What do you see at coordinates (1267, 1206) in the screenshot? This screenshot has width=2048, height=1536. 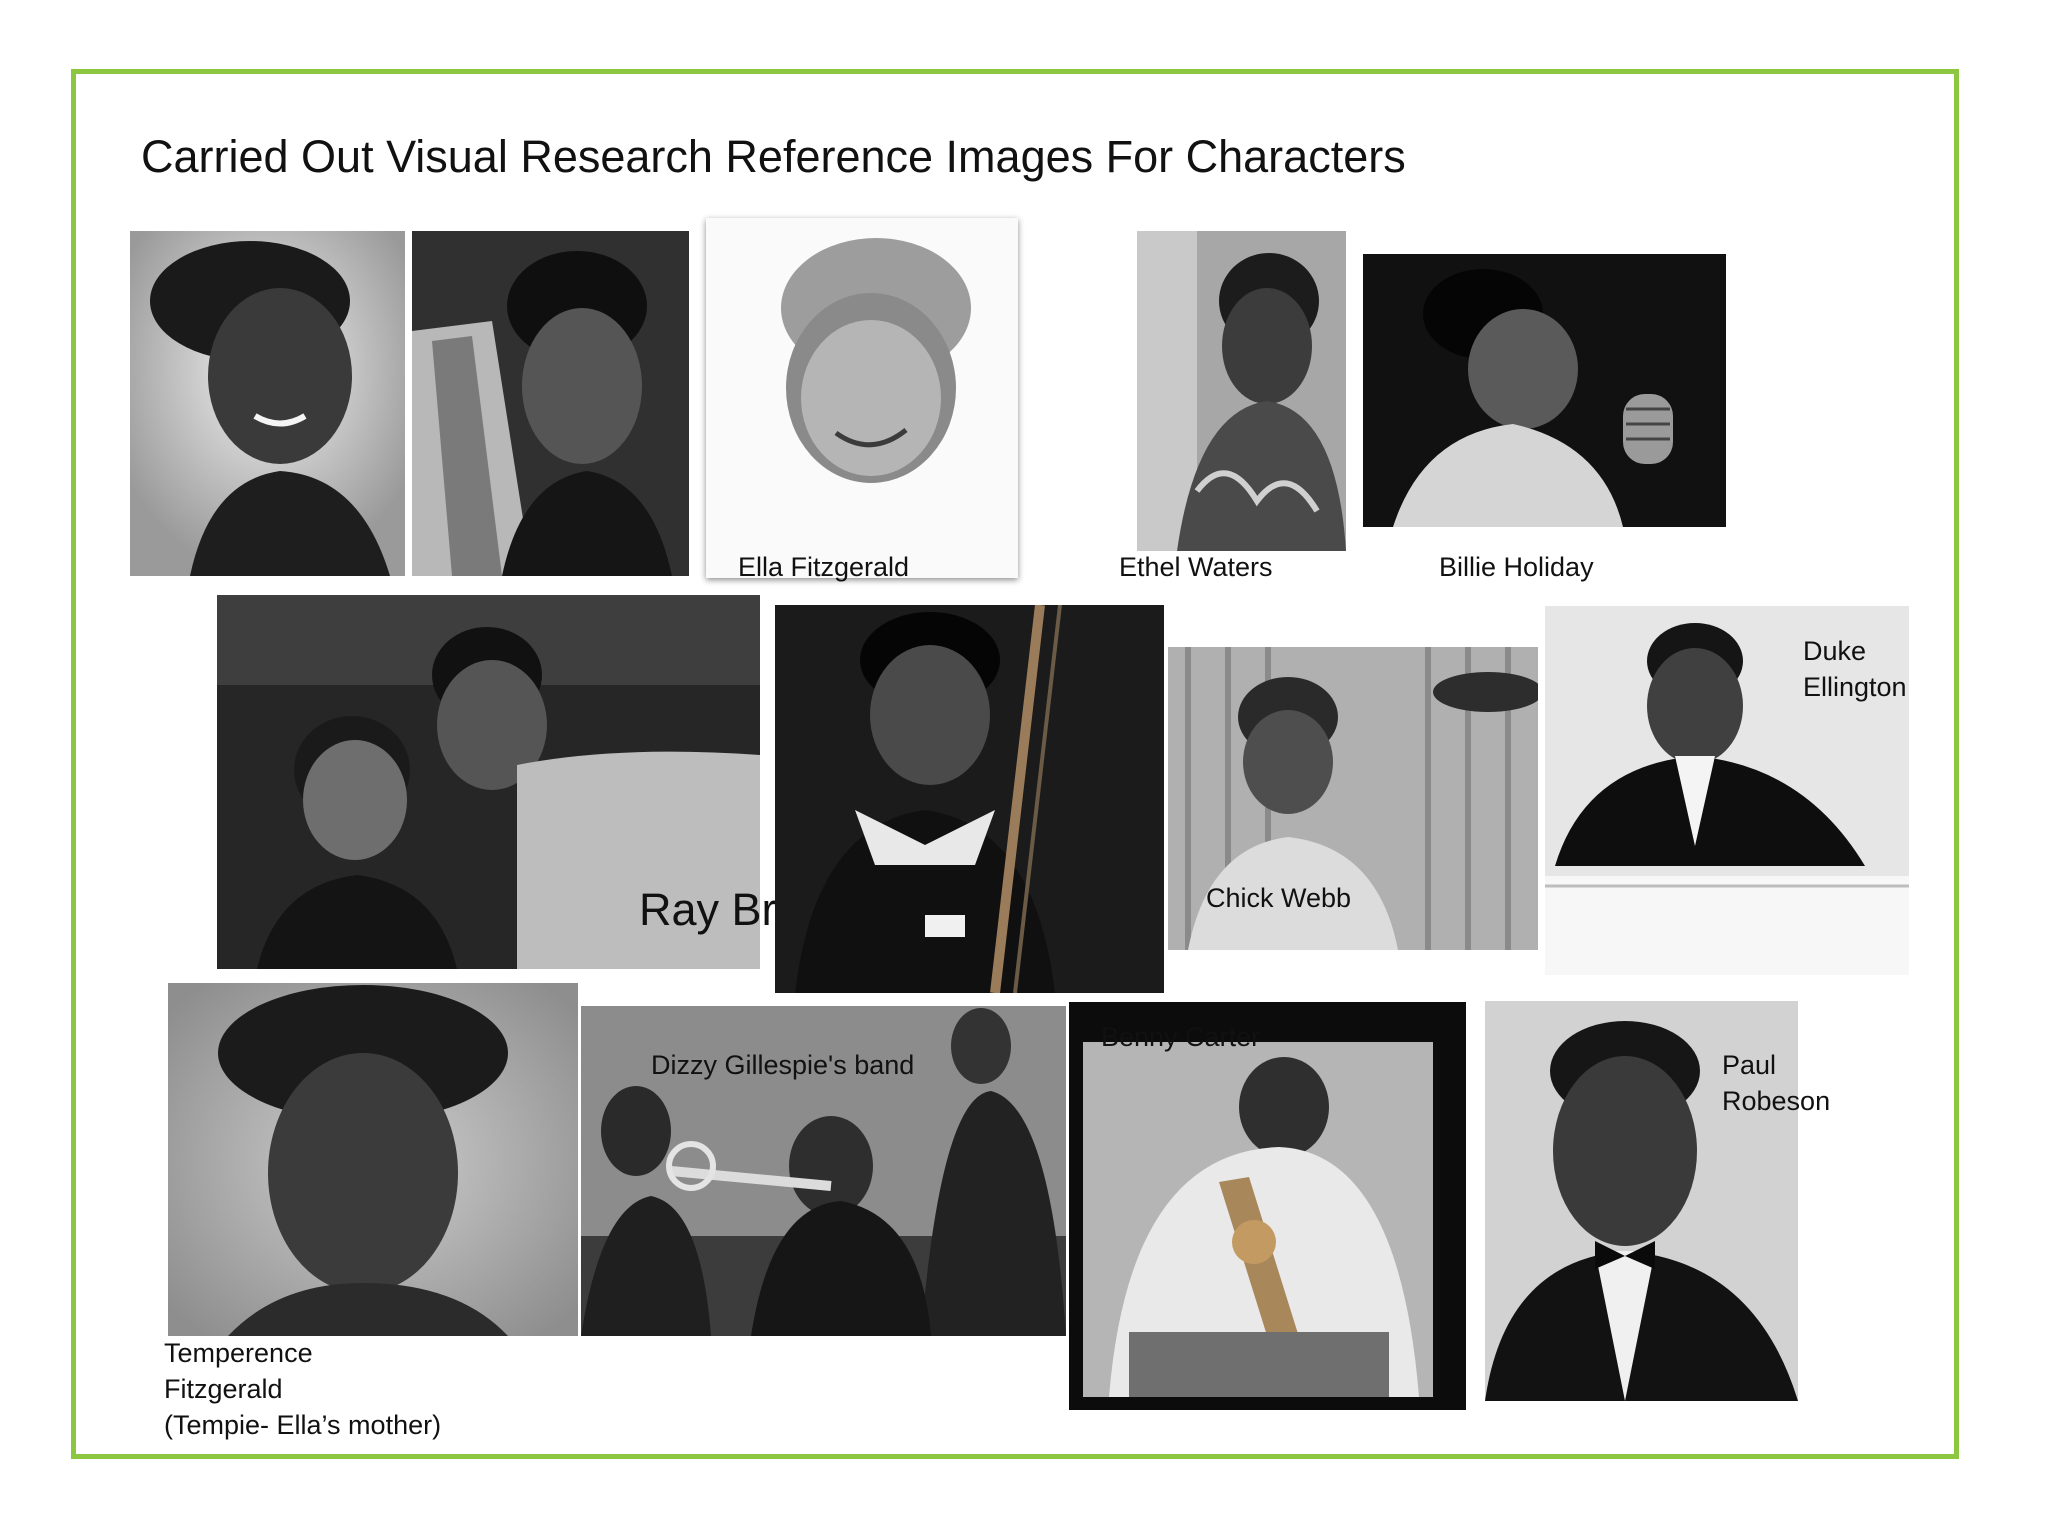 I see `benny-carter-photo` at bounding box center [1267, 1206].